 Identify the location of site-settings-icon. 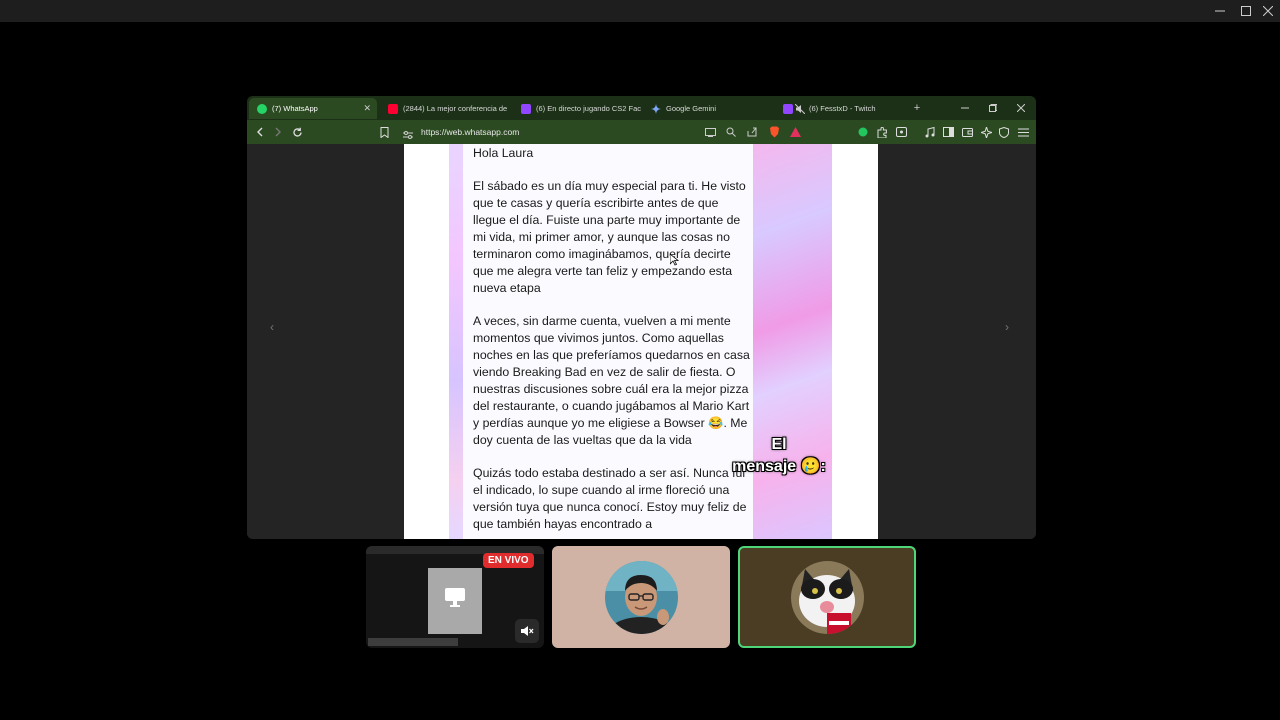
(408, 136).